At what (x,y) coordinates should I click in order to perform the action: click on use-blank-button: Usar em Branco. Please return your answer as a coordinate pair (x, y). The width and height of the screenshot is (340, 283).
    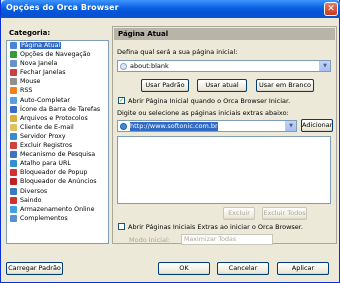
    Looking at the image, I should click on (285, 85).